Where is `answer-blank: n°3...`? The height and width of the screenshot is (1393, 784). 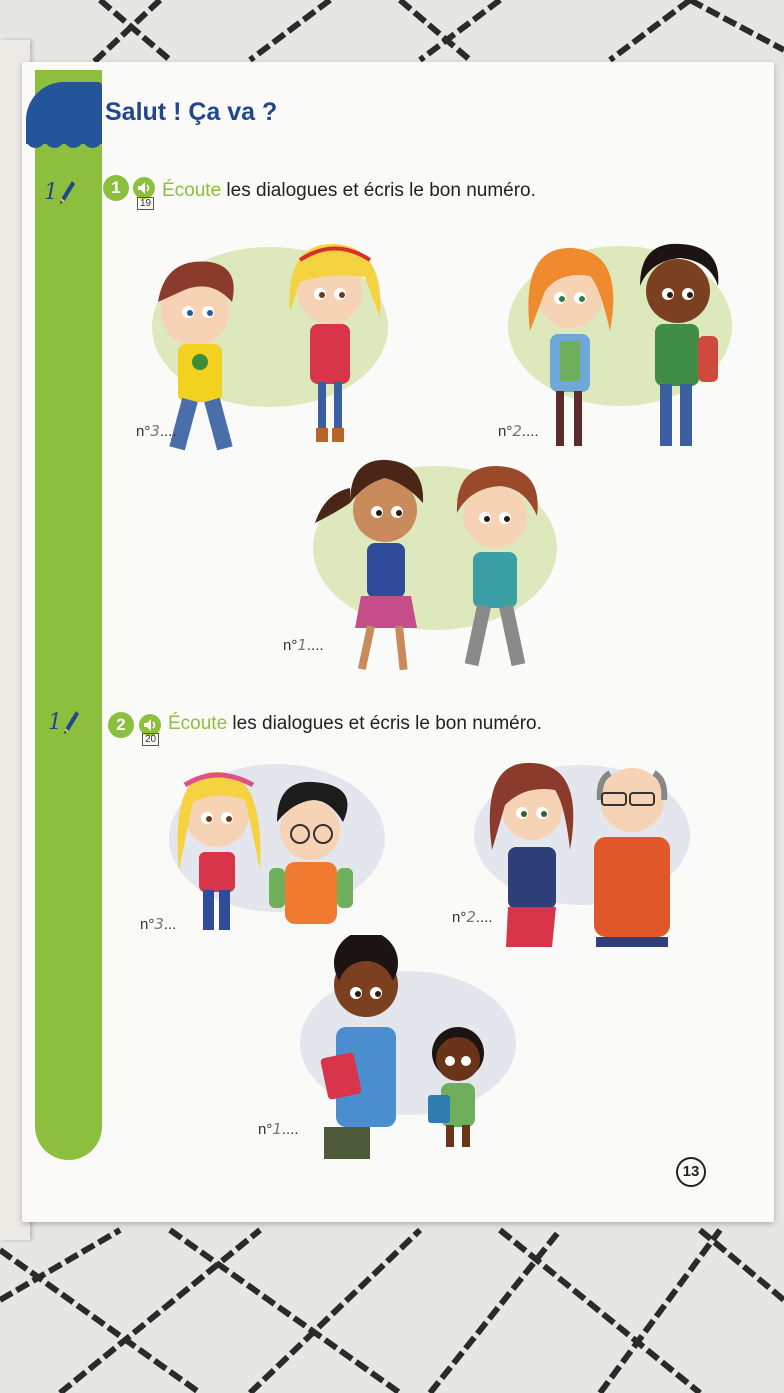
answer-blank: n°3... is located at coordinates (158, 924).